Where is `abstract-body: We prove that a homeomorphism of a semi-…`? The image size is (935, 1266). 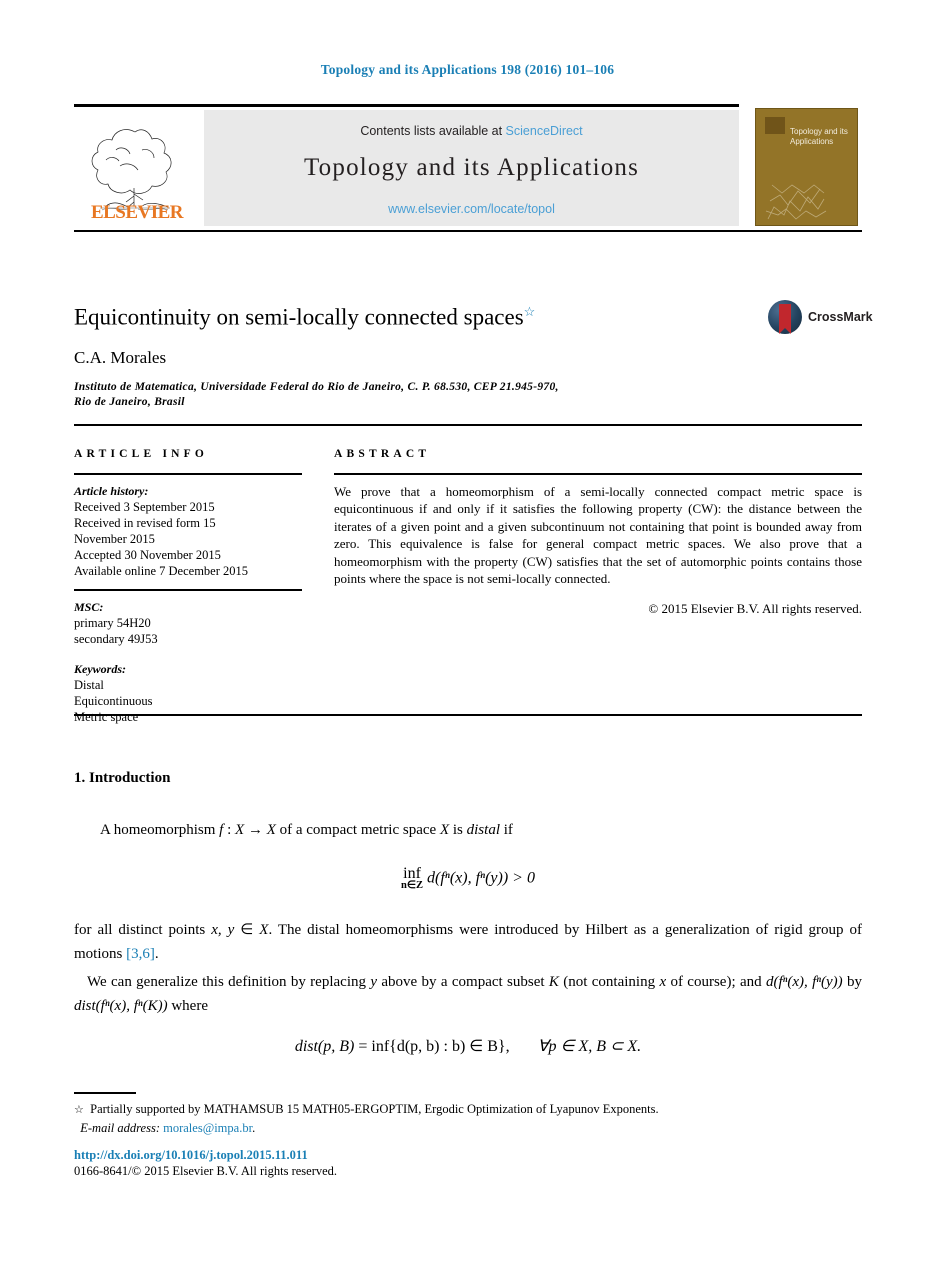 abstract-body: We prove that a homeomorphism of a semi-… is located at coordinates (598, 535).